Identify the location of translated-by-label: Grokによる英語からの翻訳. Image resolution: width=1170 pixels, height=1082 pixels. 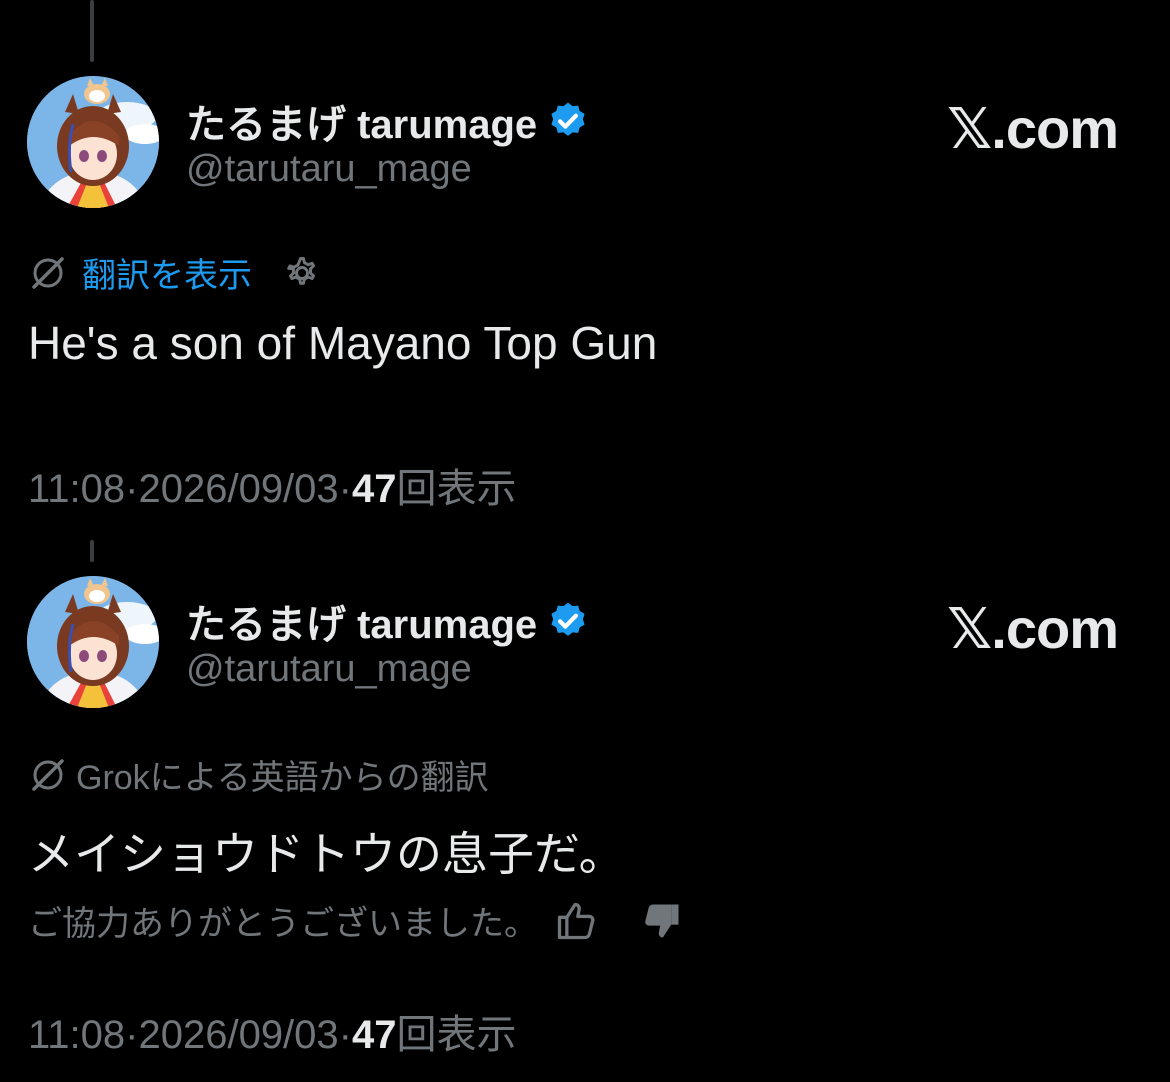
(282, 778).